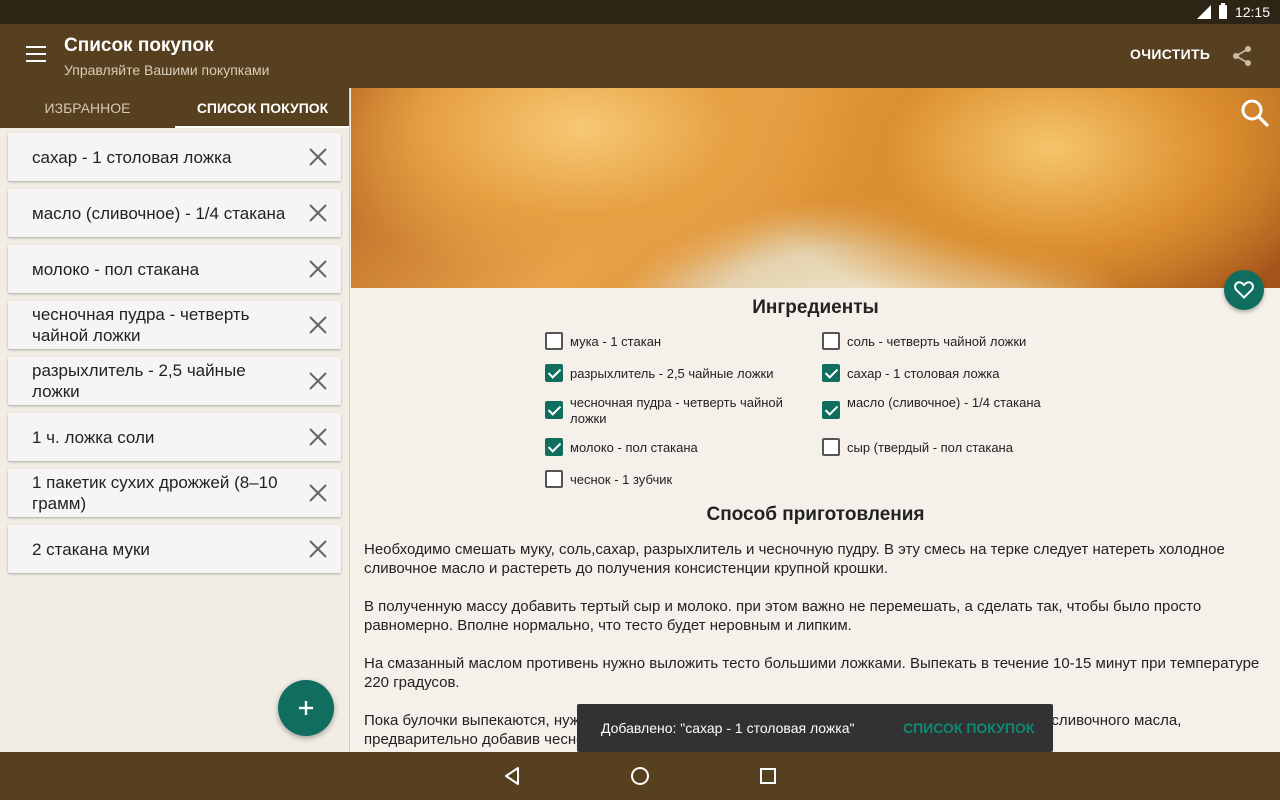 The width and height of the screenshot is (1280, 800). I want to click on heart-icon, so click(1244, 290).